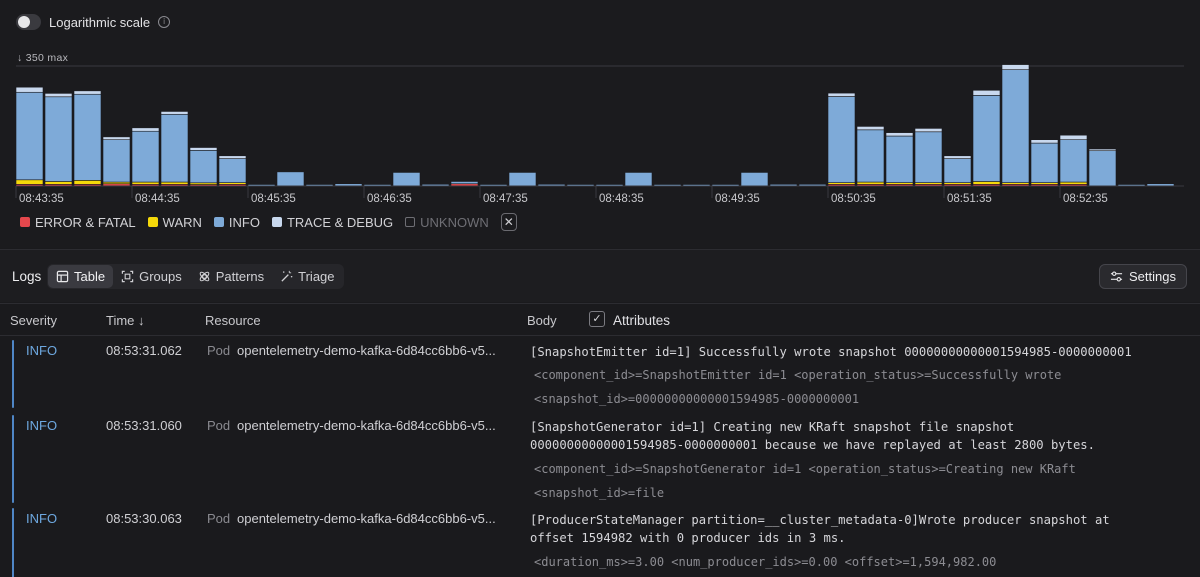 The width and height of the screenshot is (1200, 577). Describe the element at coordinates (244, 222) in the screenshot. I see `legend-label-info: INFO` at that location.